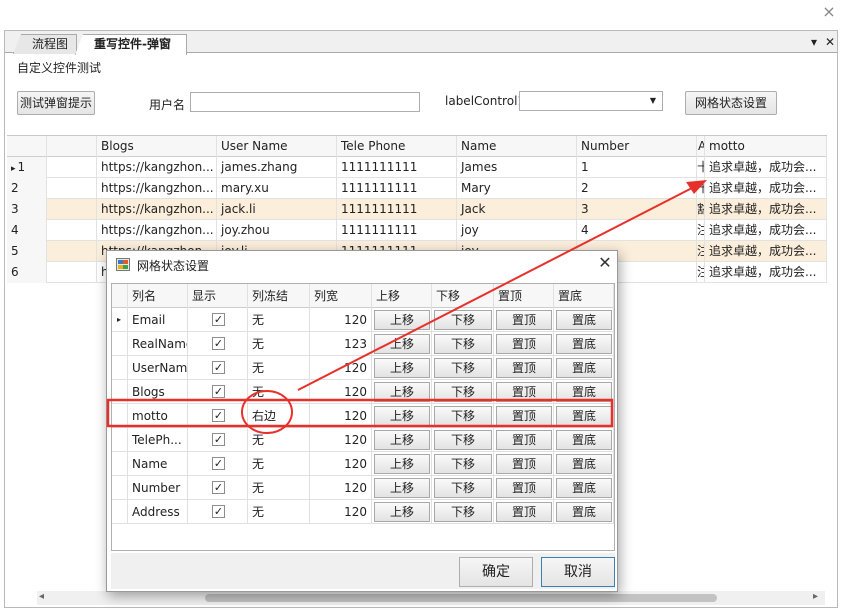 This screenshot has height=610, width=841. What do you see at coordinates (158, 392) in the screenshot?
I see `column-name-cell: Blogs` at bounding box center [158, 392].